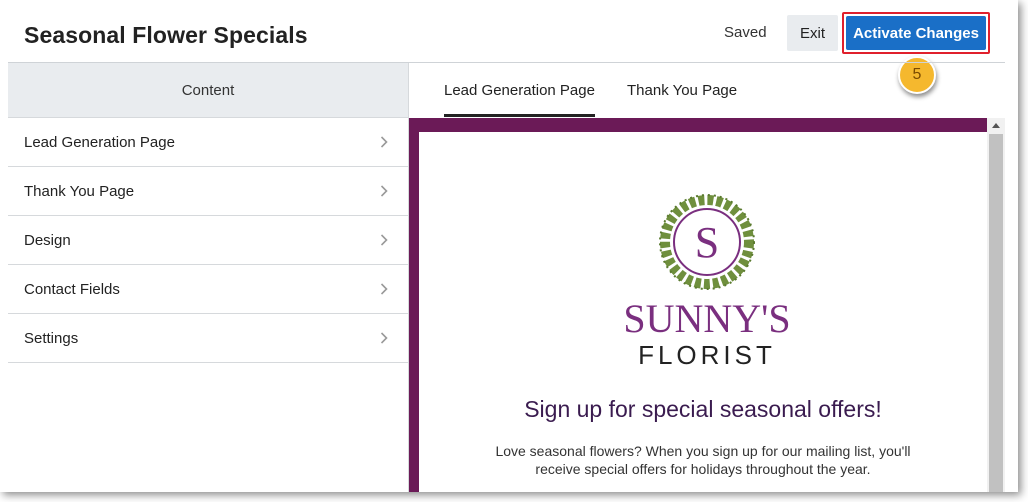 The height and width of the screenshot is (502, 1028). Describe the element at coordinates (706, 318) in the screenshot. I see `logo-name-line1: SUNNY'S` at that location.